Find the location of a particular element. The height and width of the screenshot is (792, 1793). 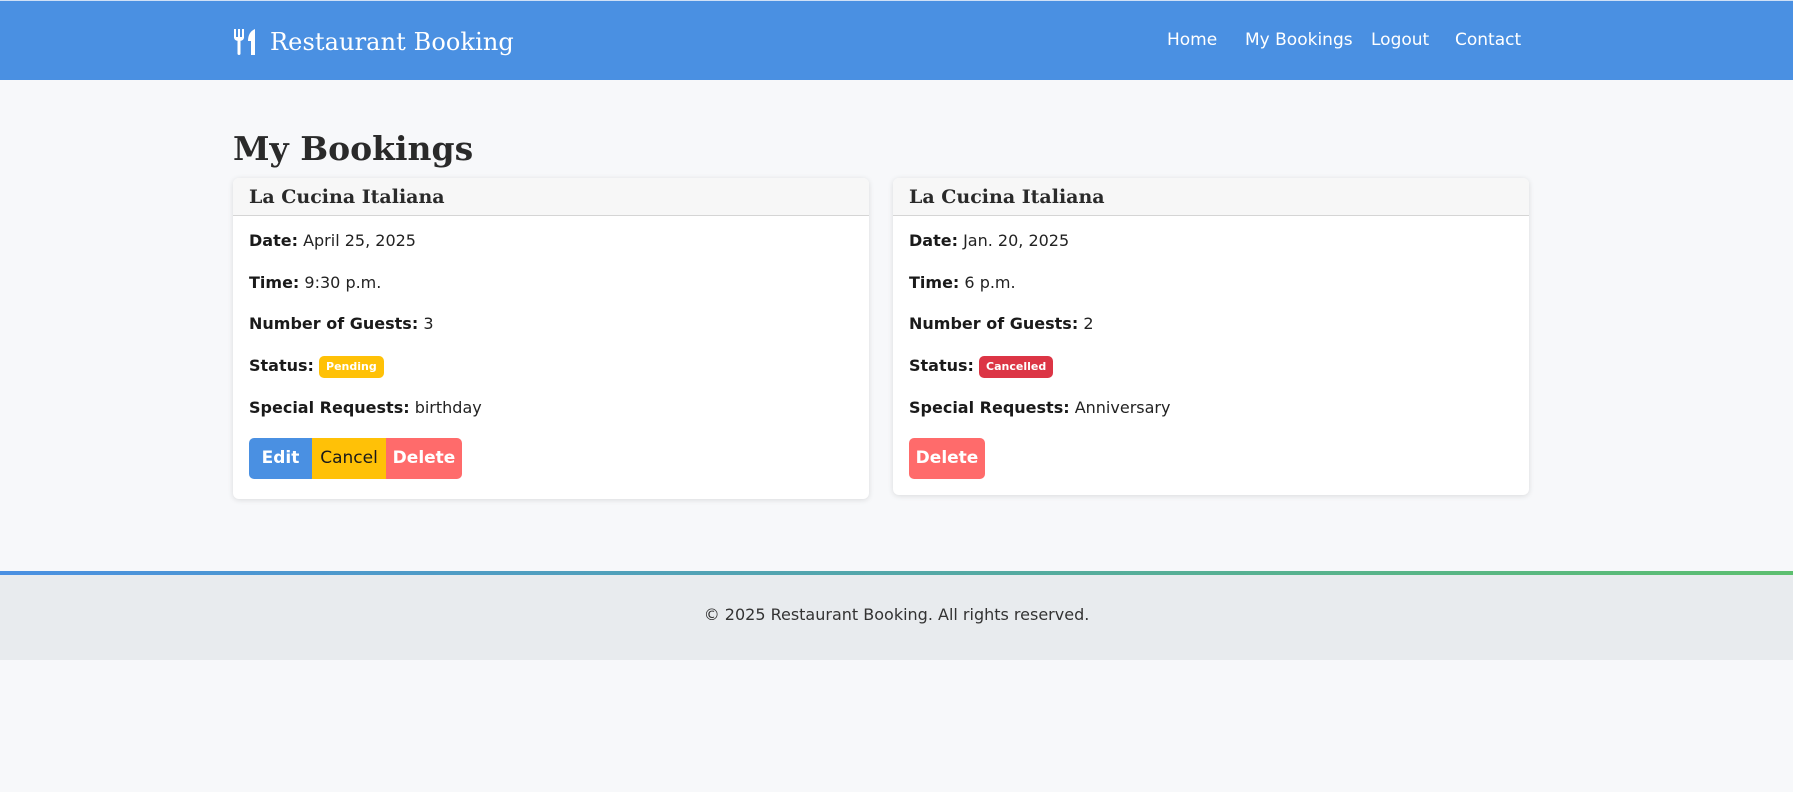

edit-button: Edit is located at coordinates (280, 458).